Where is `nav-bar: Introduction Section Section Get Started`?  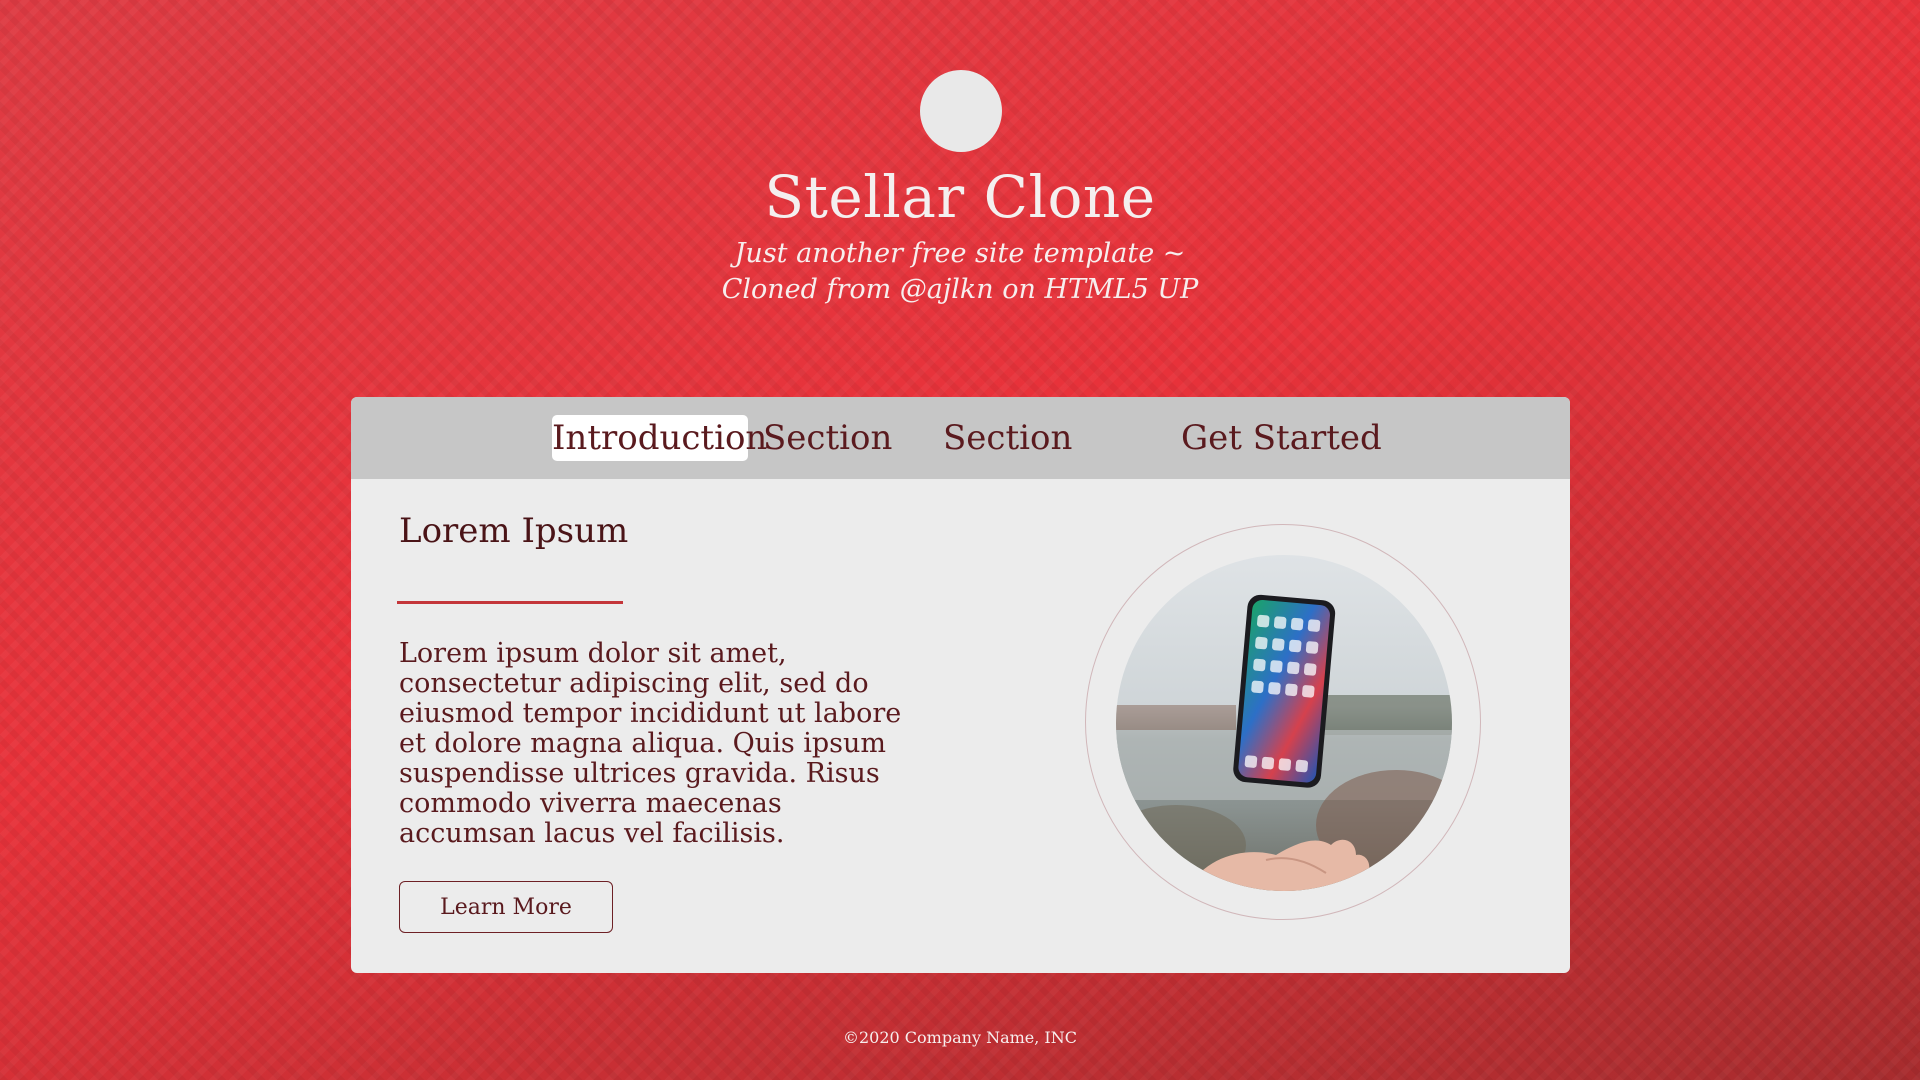 nav-bar: Introduction Section Section Get Started is located at coordinates (960, 438).